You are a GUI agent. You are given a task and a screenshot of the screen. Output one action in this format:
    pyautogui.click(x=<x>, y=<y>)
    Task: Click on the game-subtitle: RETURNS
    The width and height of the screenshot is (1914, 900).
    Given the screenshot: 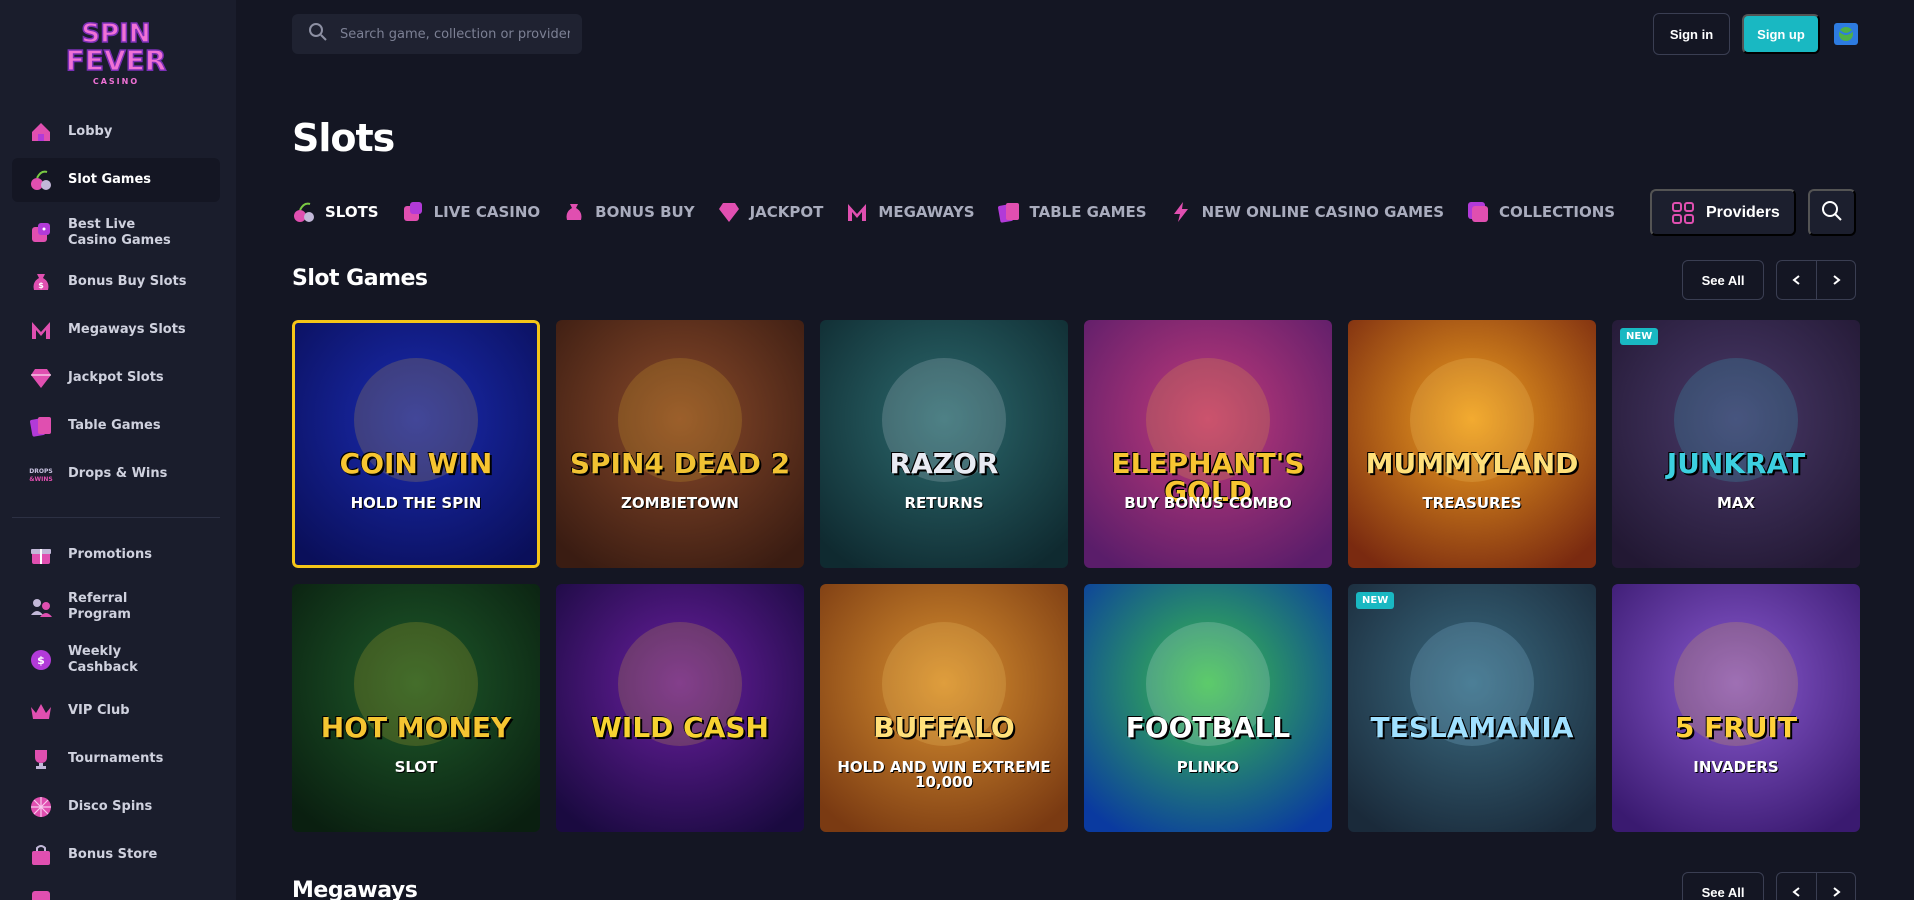 What is the action you would take?
    pyautogui.click(x=944, y=503)
    